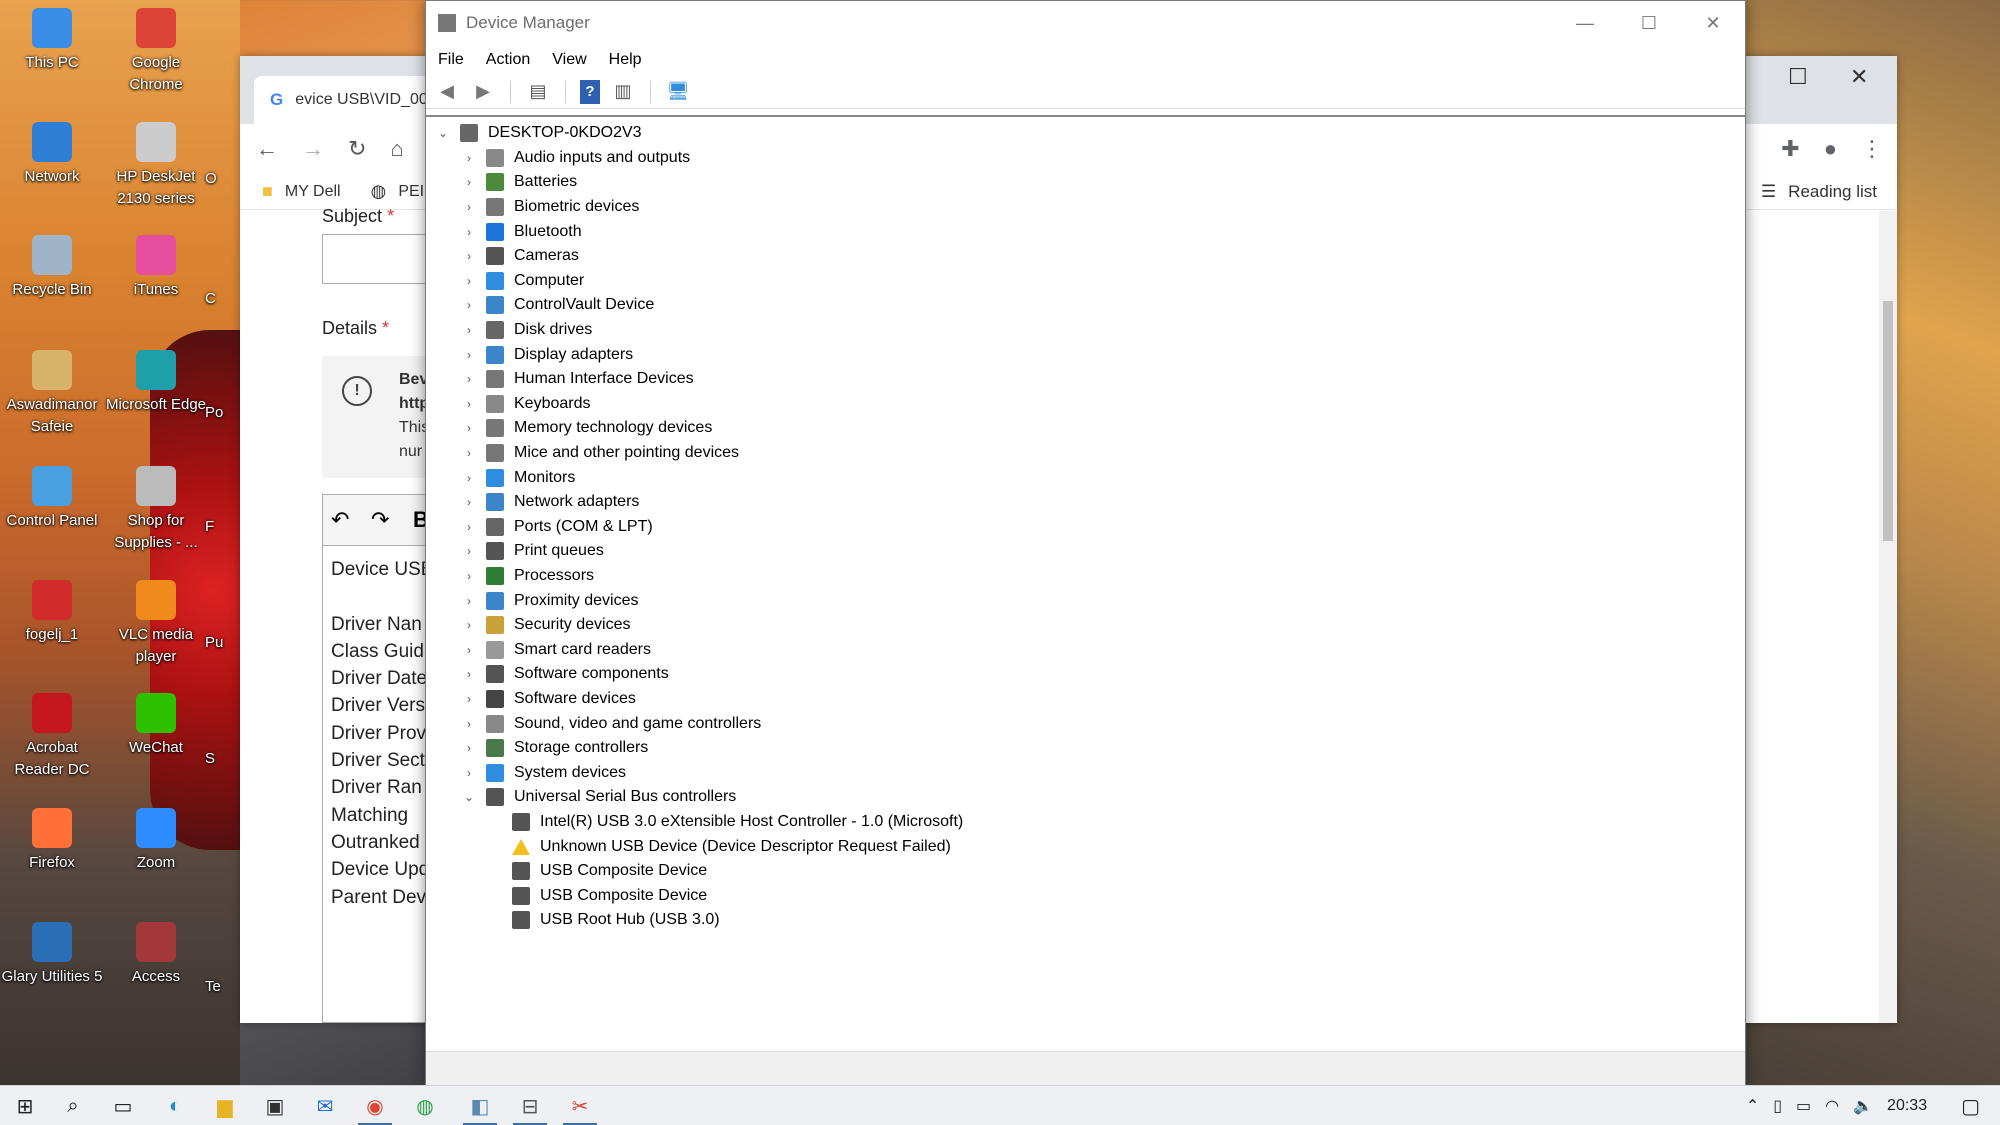  I want to click on desktop-icon: Network, so click(52, 155).